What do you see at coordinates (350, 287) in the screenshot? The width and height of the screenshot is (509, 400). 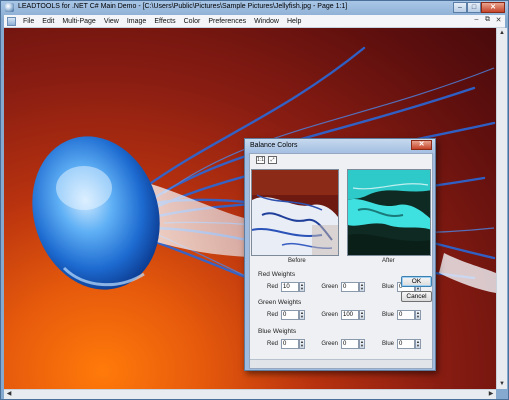 I see `red-weights-green-input: 0` at bounding box center [350, 287].